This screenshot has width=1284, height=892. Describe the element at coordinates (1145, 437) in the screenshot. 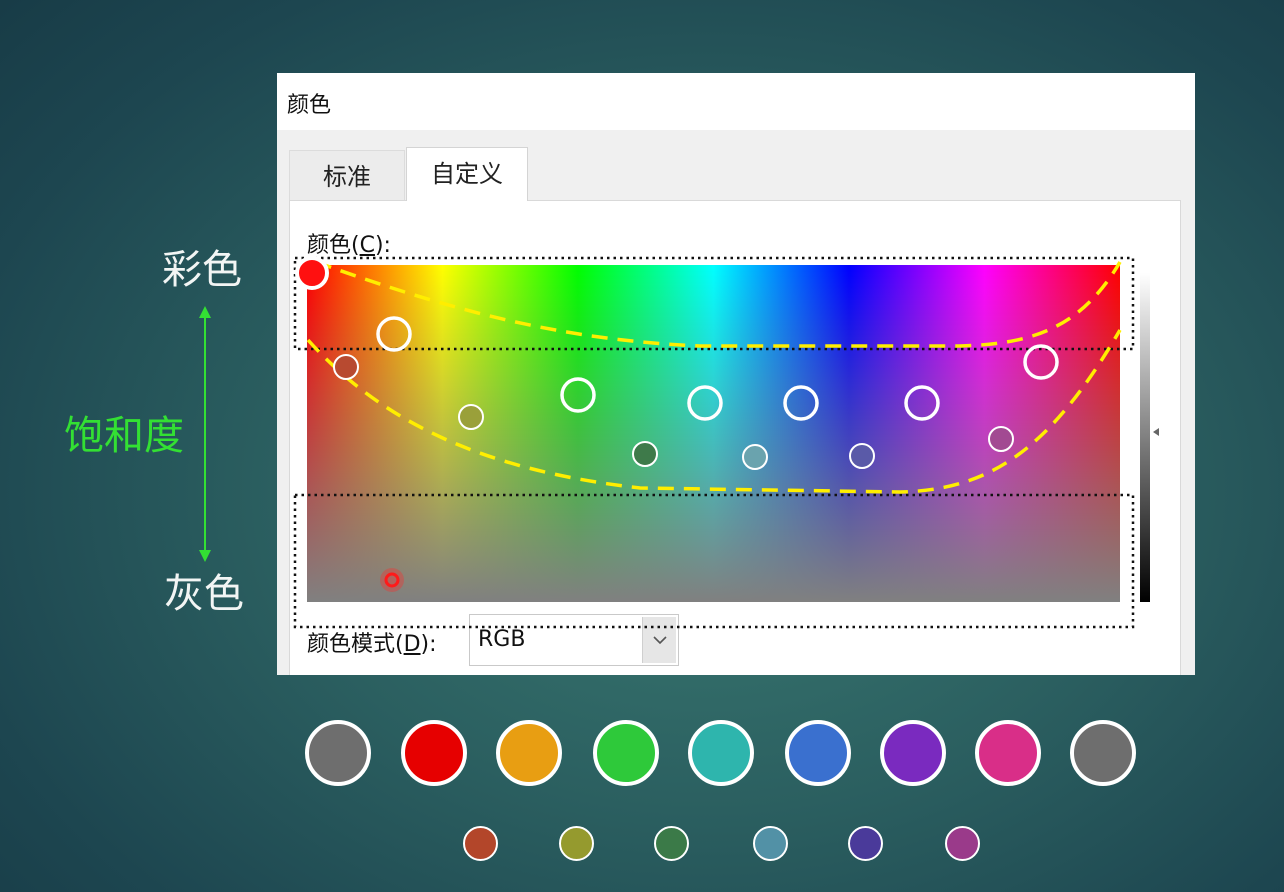

I see `luminance-slider` at that location.